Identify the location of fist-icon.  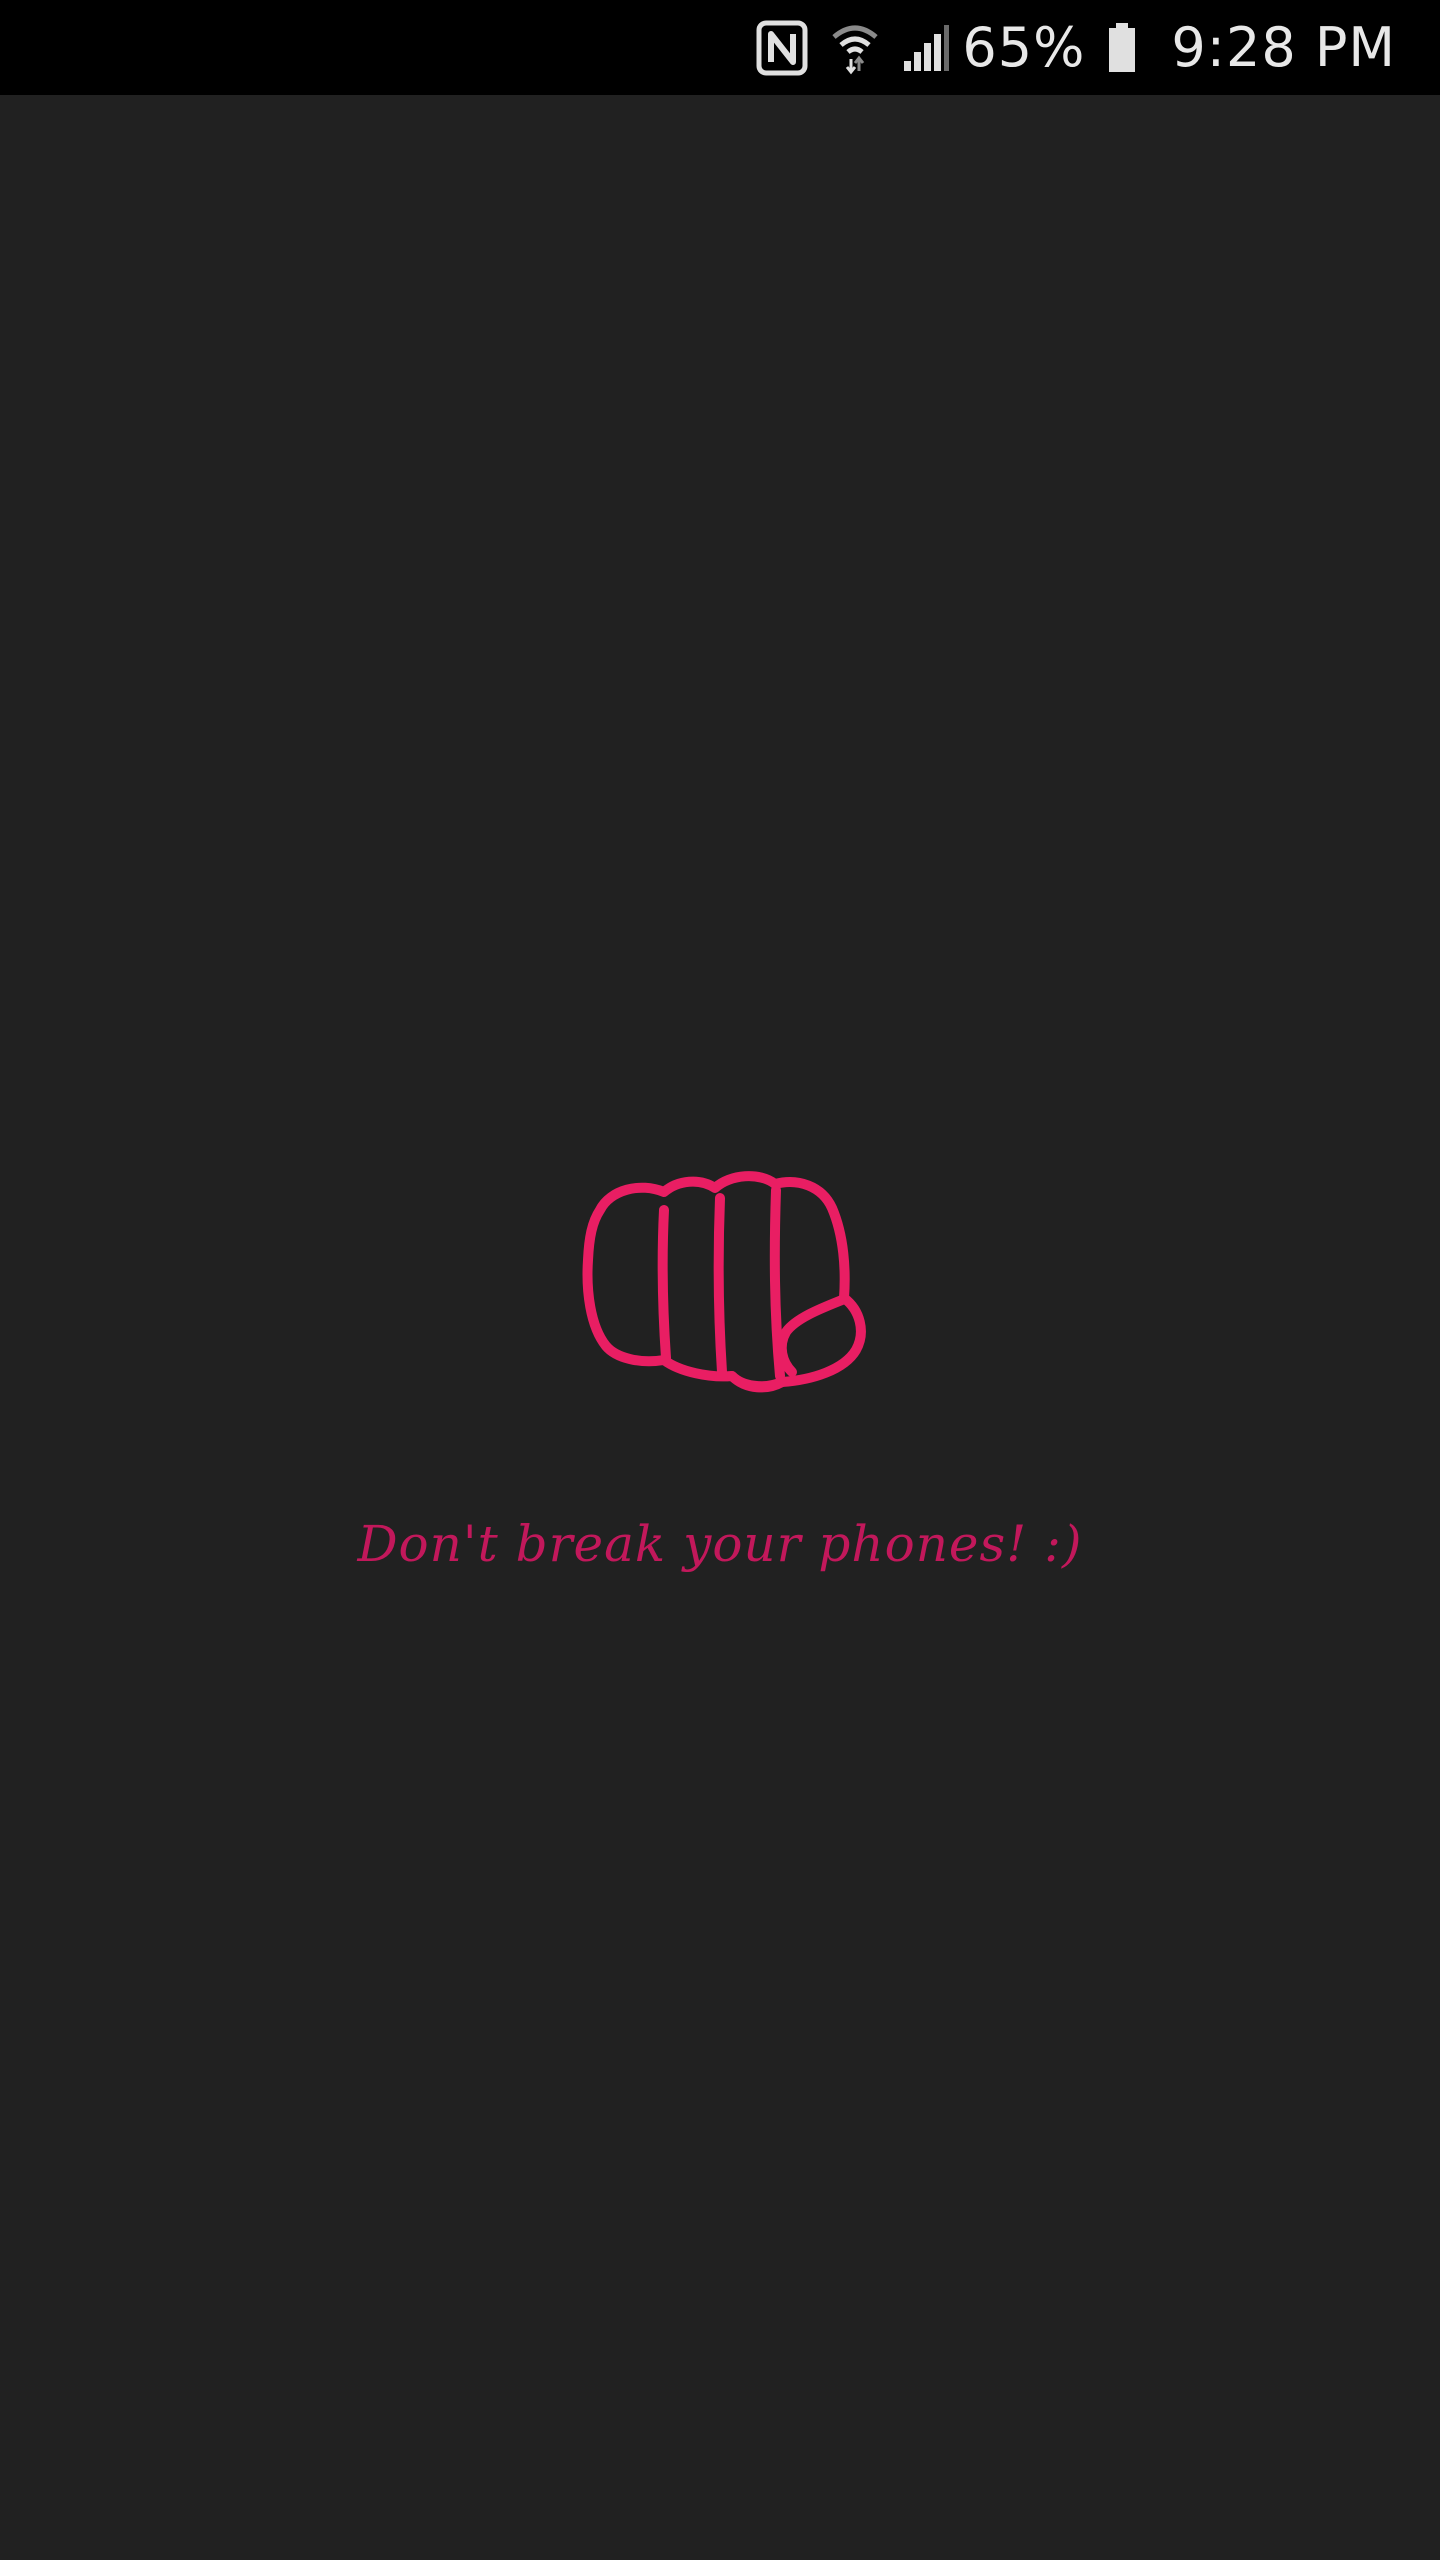
(720, 1300).